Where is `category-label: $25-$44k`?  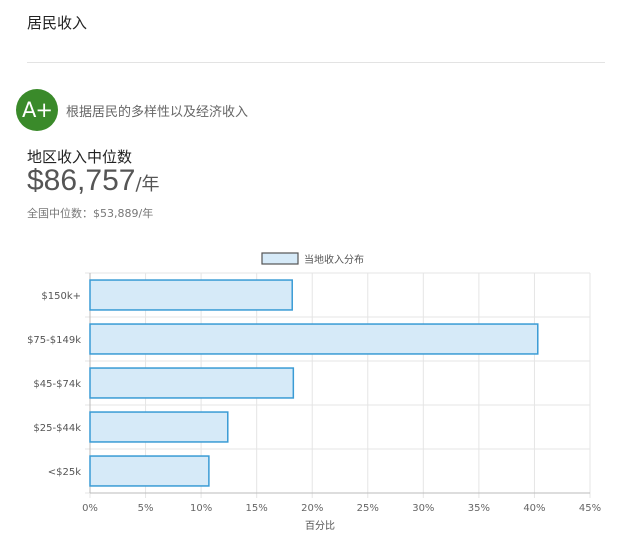
category-label: $25-$44k is located at coordinates (57, 428).